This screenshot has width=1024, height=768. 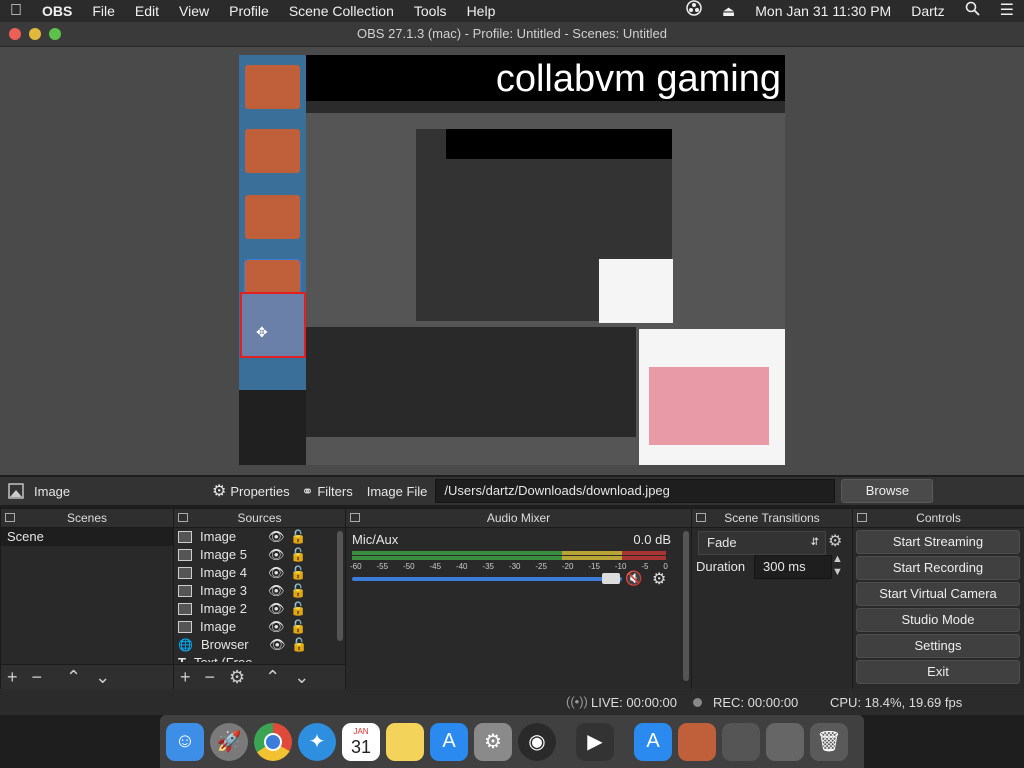 I want to click on muted-speaker-icon: 🔇, so click(x=633, y=578).